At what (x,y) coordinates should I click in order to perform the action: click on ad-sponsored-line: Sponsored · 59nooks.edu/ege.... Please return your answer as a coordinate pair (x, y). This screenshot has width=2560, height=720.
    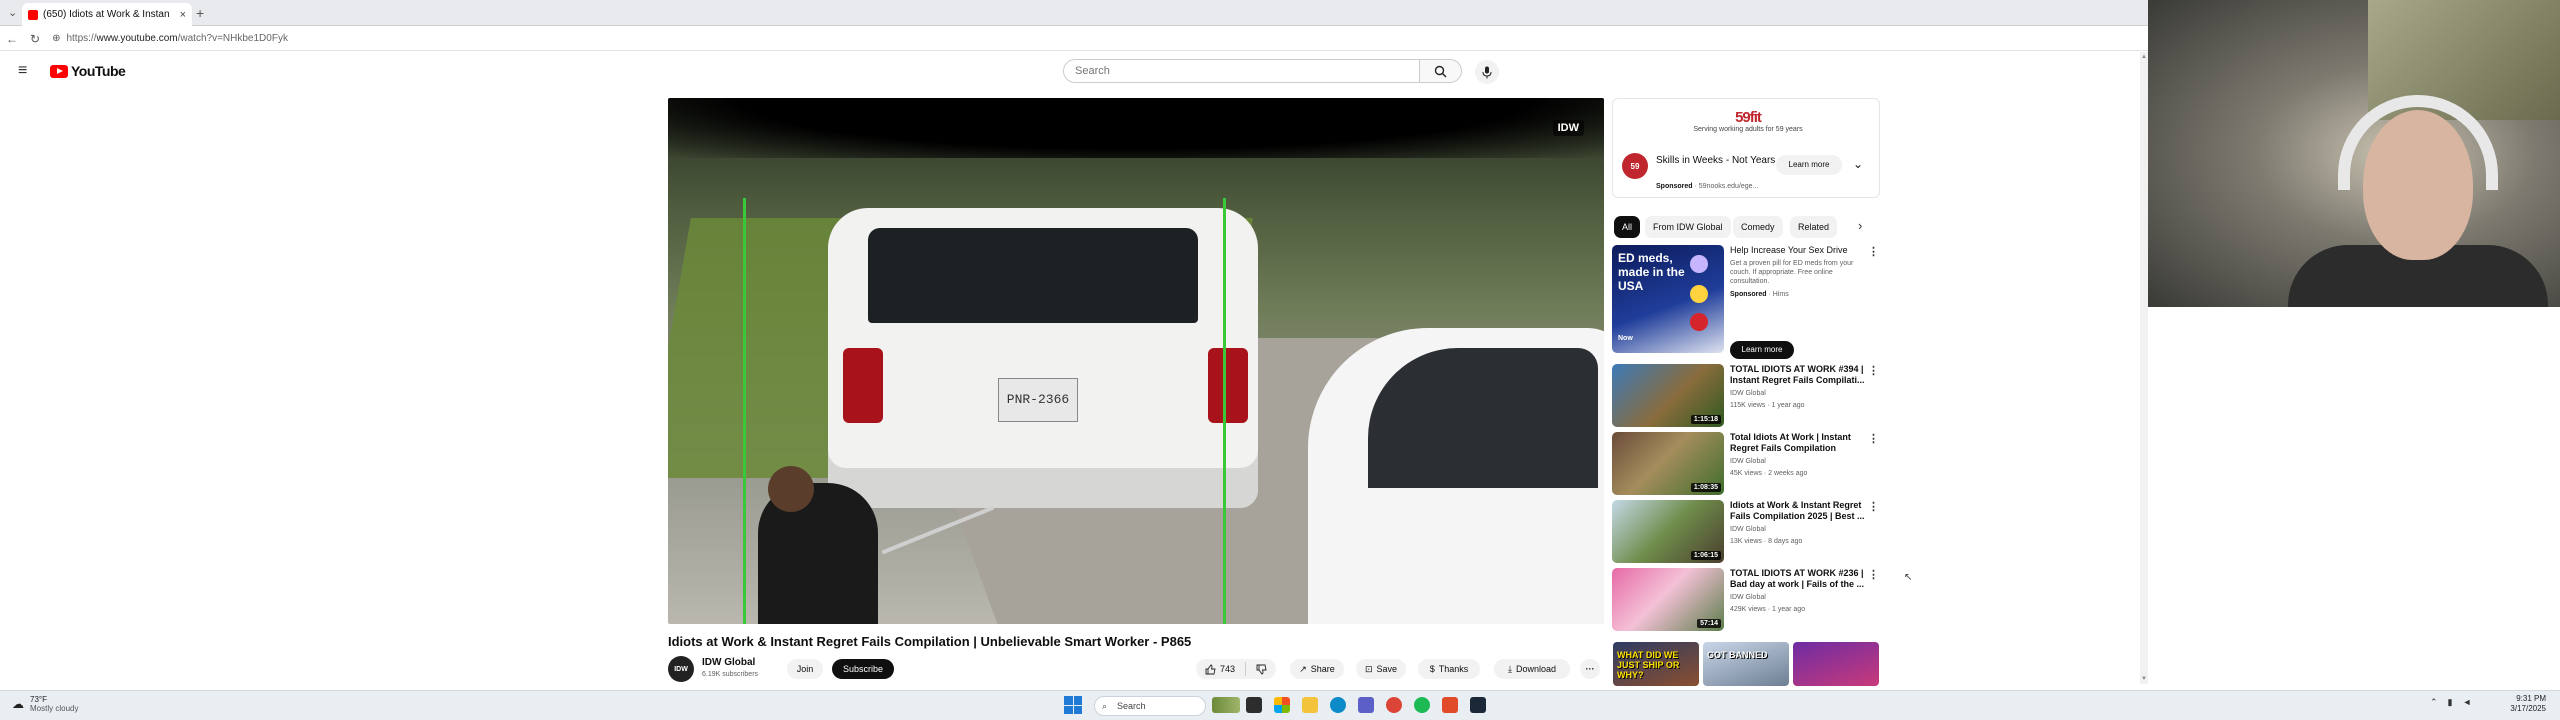
    Looking at the image, I should click on (1707, 186).